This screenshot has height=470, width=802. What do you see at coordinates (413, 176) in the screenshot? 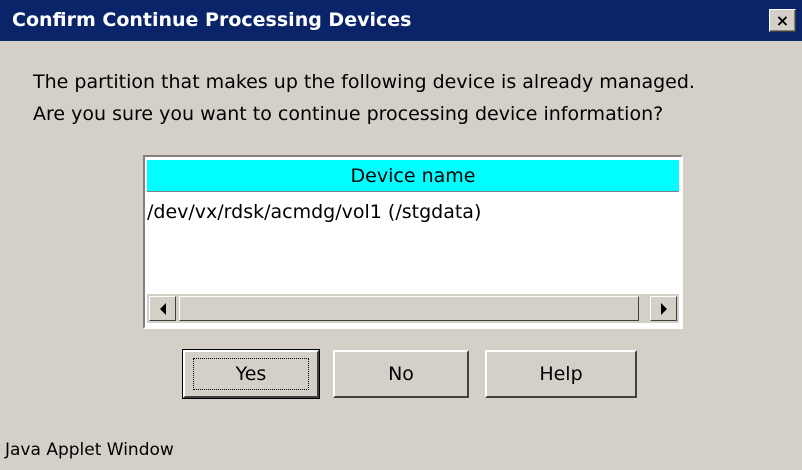
I see `column-header-device-name: Device name` at bounding box center [413, 176].